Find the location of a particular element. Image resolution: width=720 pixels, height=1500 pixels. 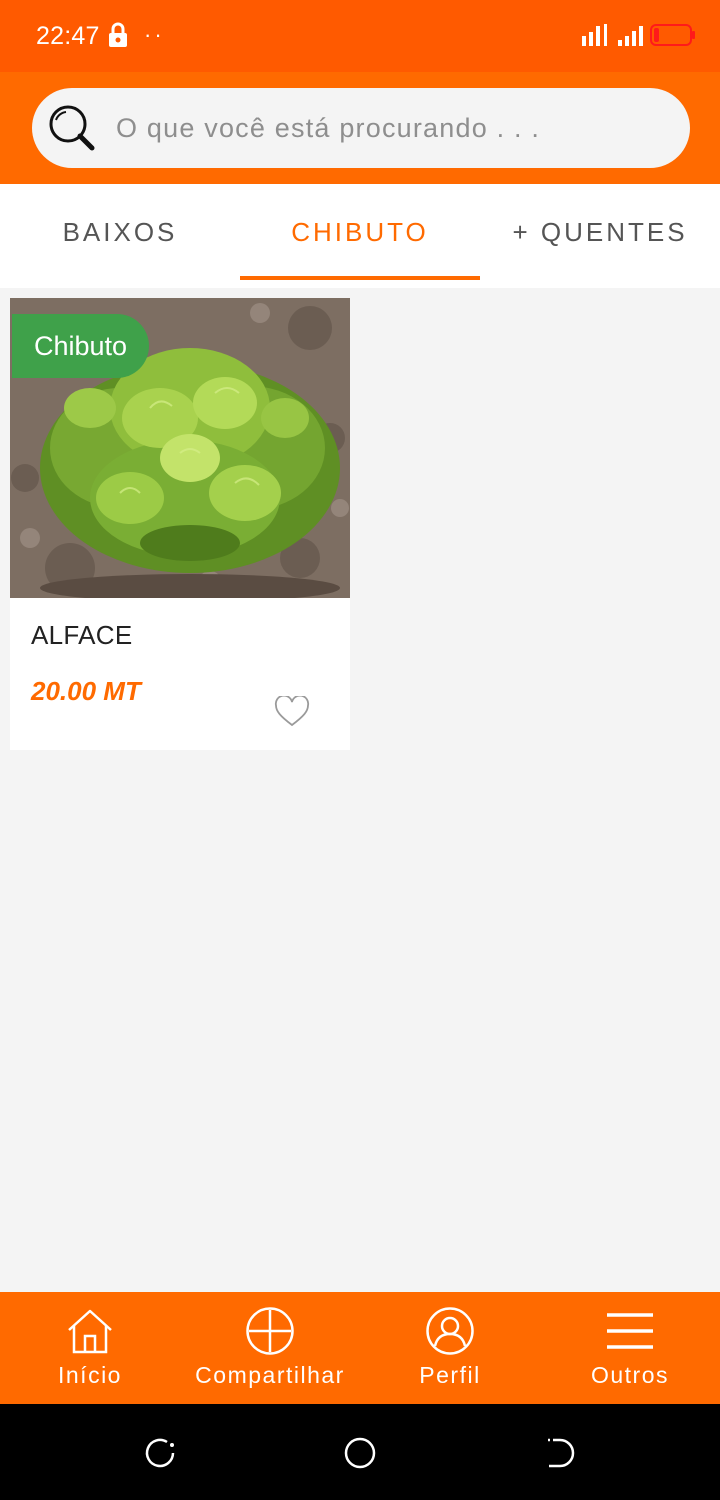

notification-dots: ·· is located at coordinates (154, 34).